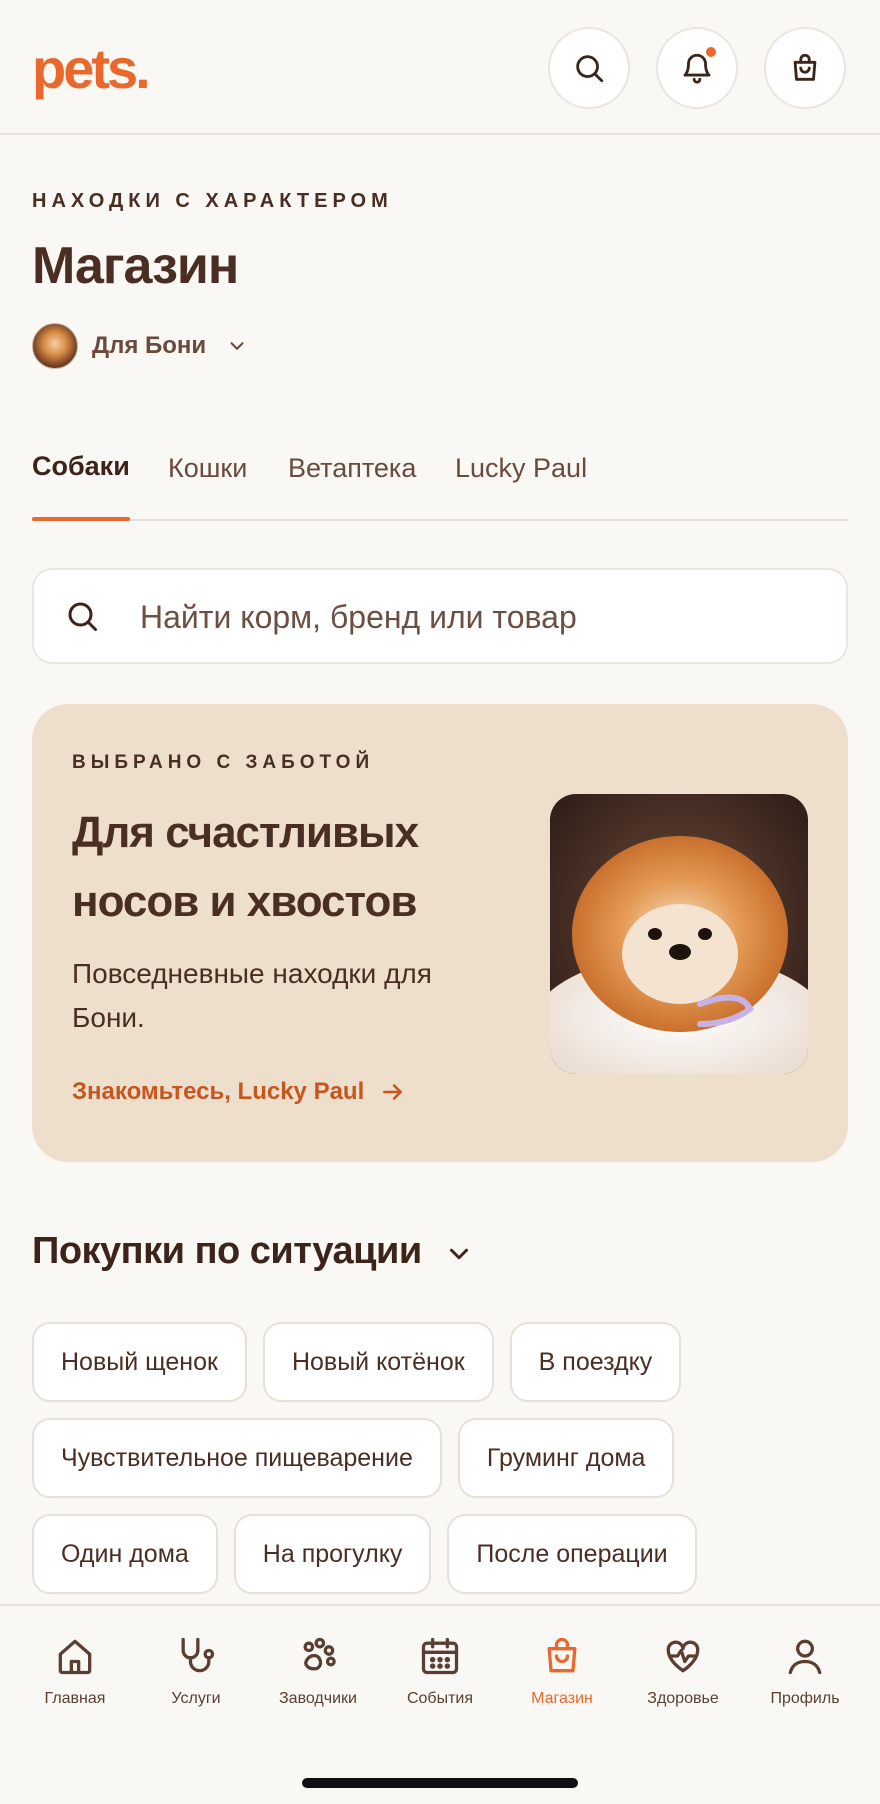 The height and width of the screenshot is (1804, 880). Describe the element at coordinates (440, 483) in the screenshot. I see `category-tabs: Собаки Кошки Ветаптека Lucky Paul` at that location.